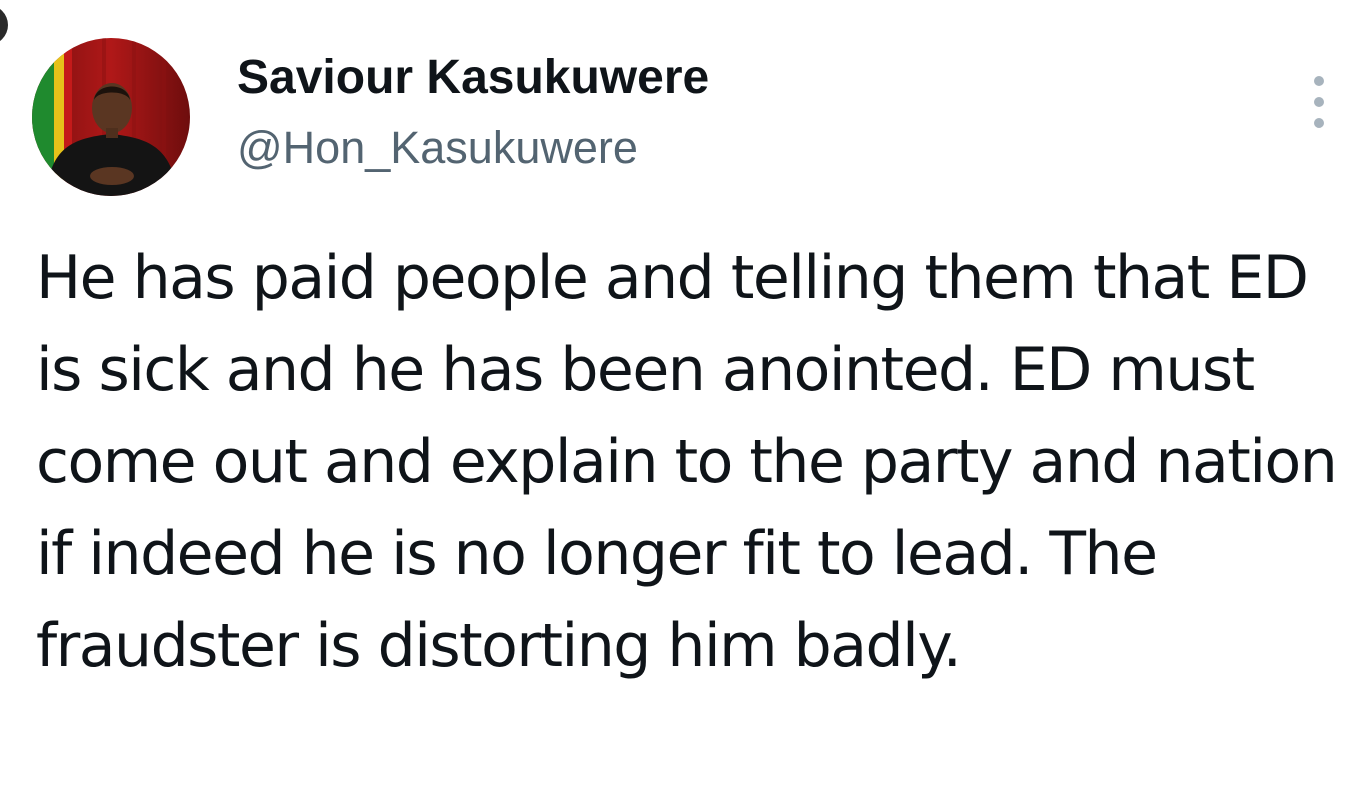  I want to click on avatar-image, so click(111, 117).